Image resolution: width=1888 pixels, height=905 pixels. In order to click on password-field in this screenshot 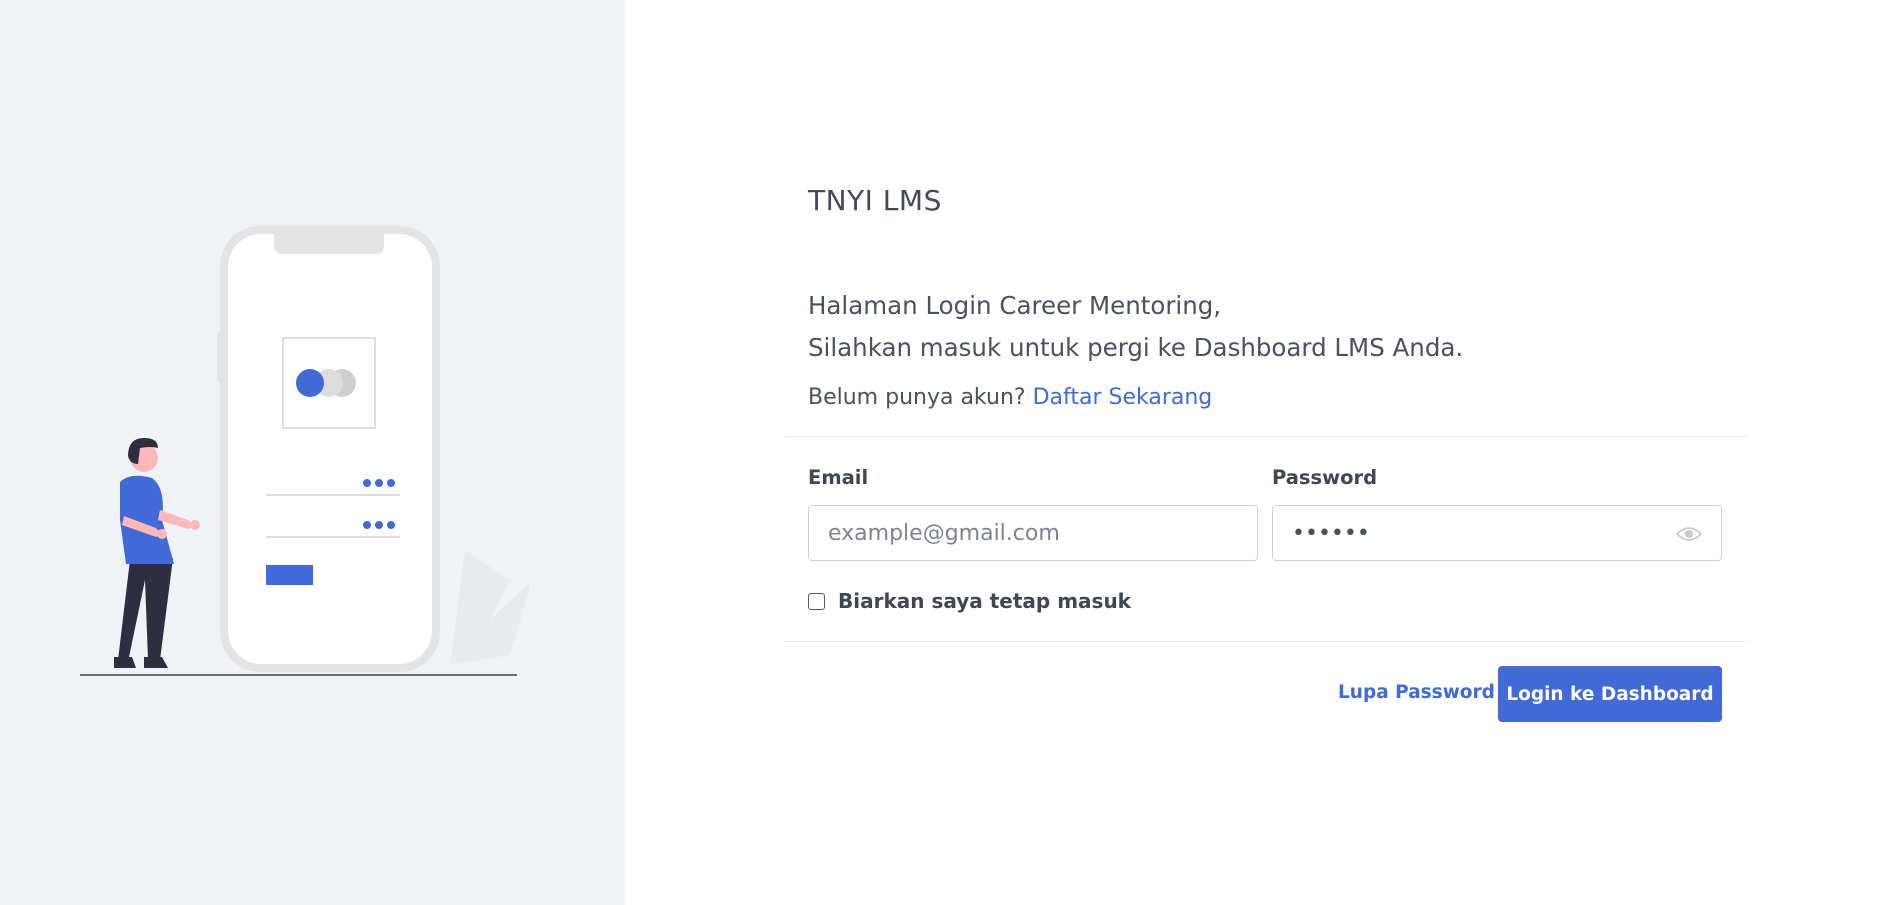, I will do `click(1497, 533)`.